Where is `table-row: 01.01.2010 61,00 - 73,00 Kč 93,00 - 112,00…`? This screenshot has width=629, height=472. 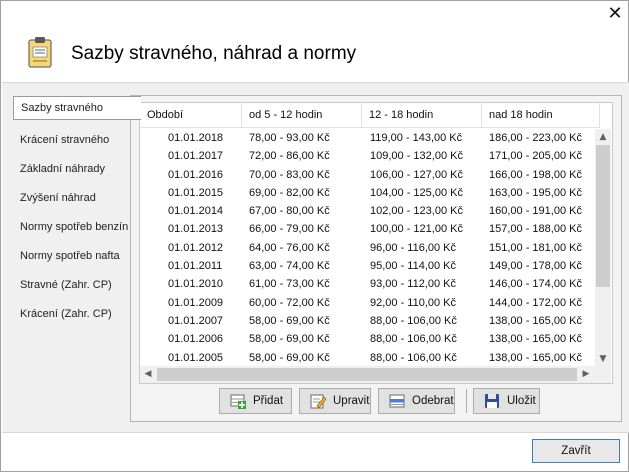
table-row: 01.01.2010 61,00 - 73,00 Kč 93,00 - 112,00… is located at coordinates (367, 284).